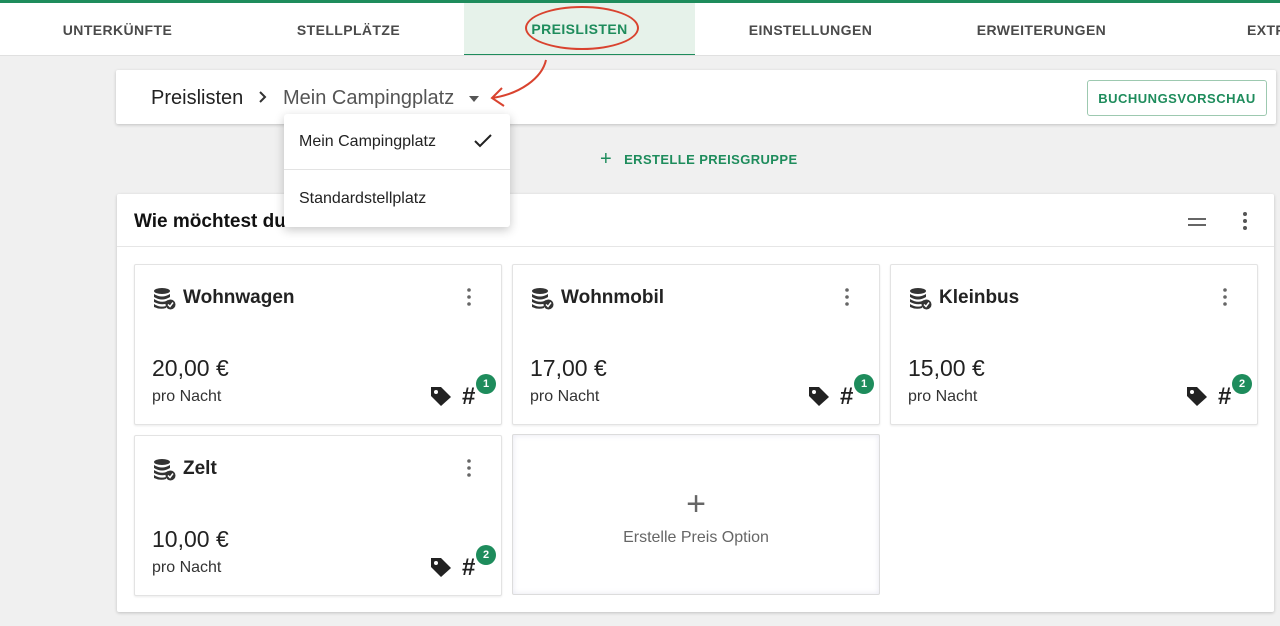 The image size is (1280, 626). What do you see at coordinates (263, 97) in the screenshot?
I see `chevron-right-icon` at bounding box center [263, 97].